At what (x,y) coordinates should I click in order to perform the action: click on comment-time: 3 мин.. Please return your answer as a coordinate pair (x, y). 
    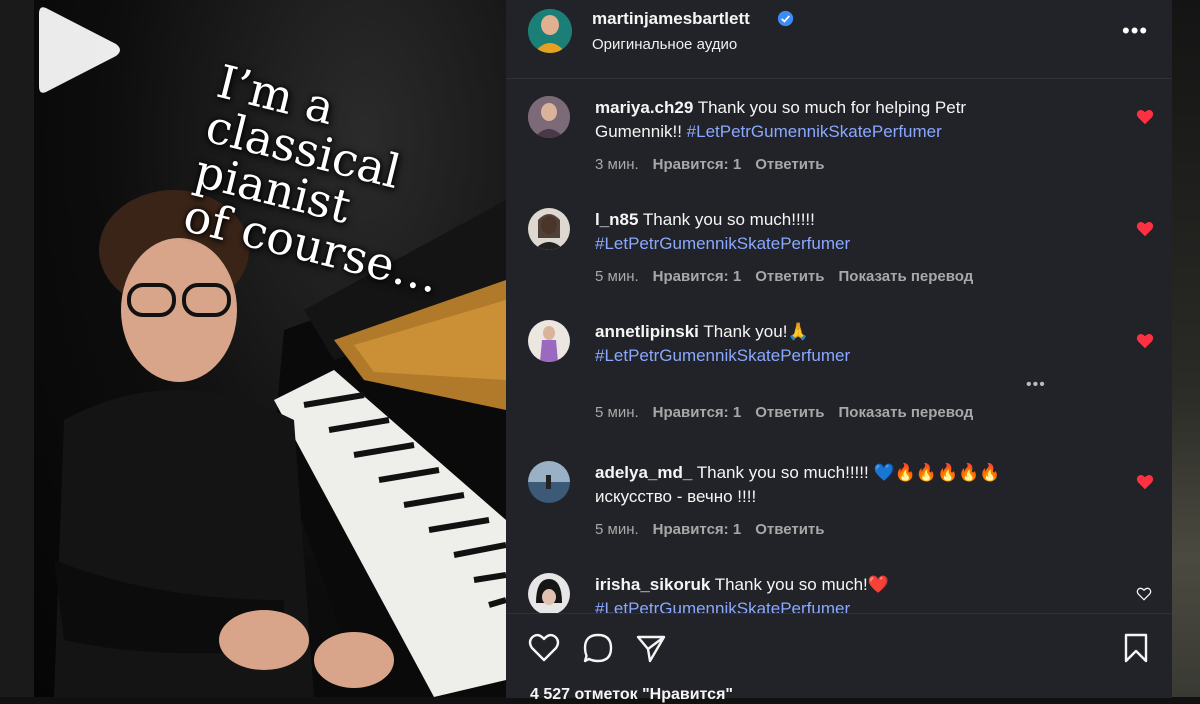
    Looking at the image, I should click on (617, 164).